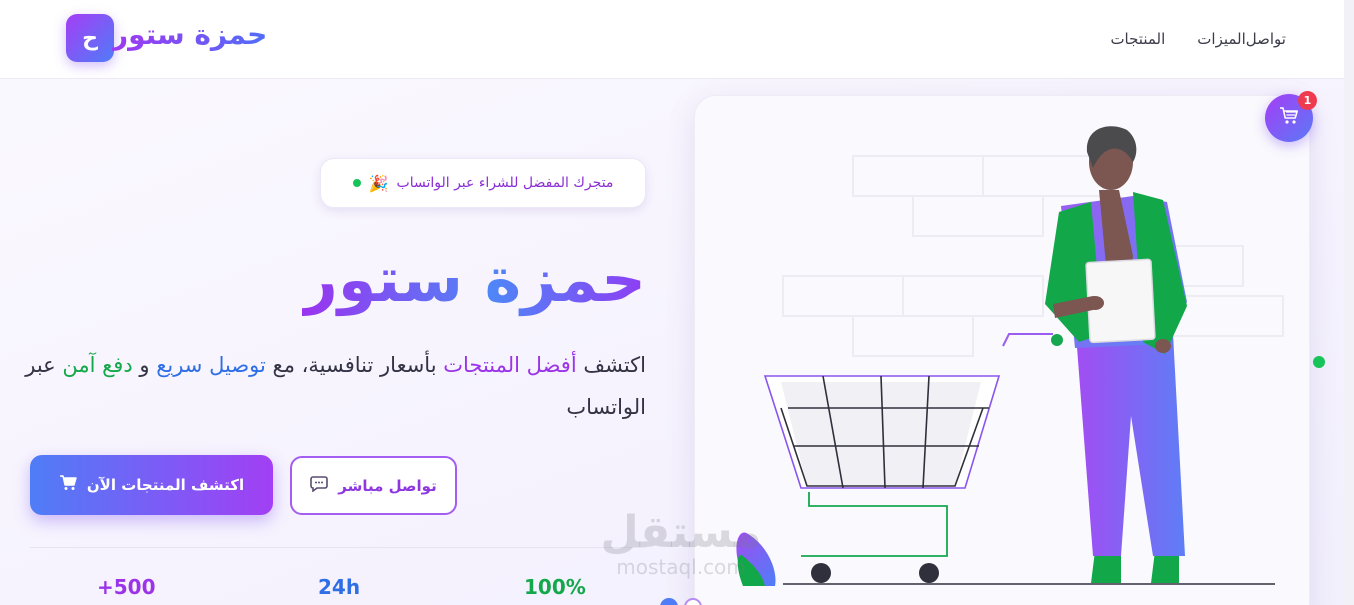 The image size is (1354, 605). I want to click on hero-title: حمزة ستور, so click(474, 280).